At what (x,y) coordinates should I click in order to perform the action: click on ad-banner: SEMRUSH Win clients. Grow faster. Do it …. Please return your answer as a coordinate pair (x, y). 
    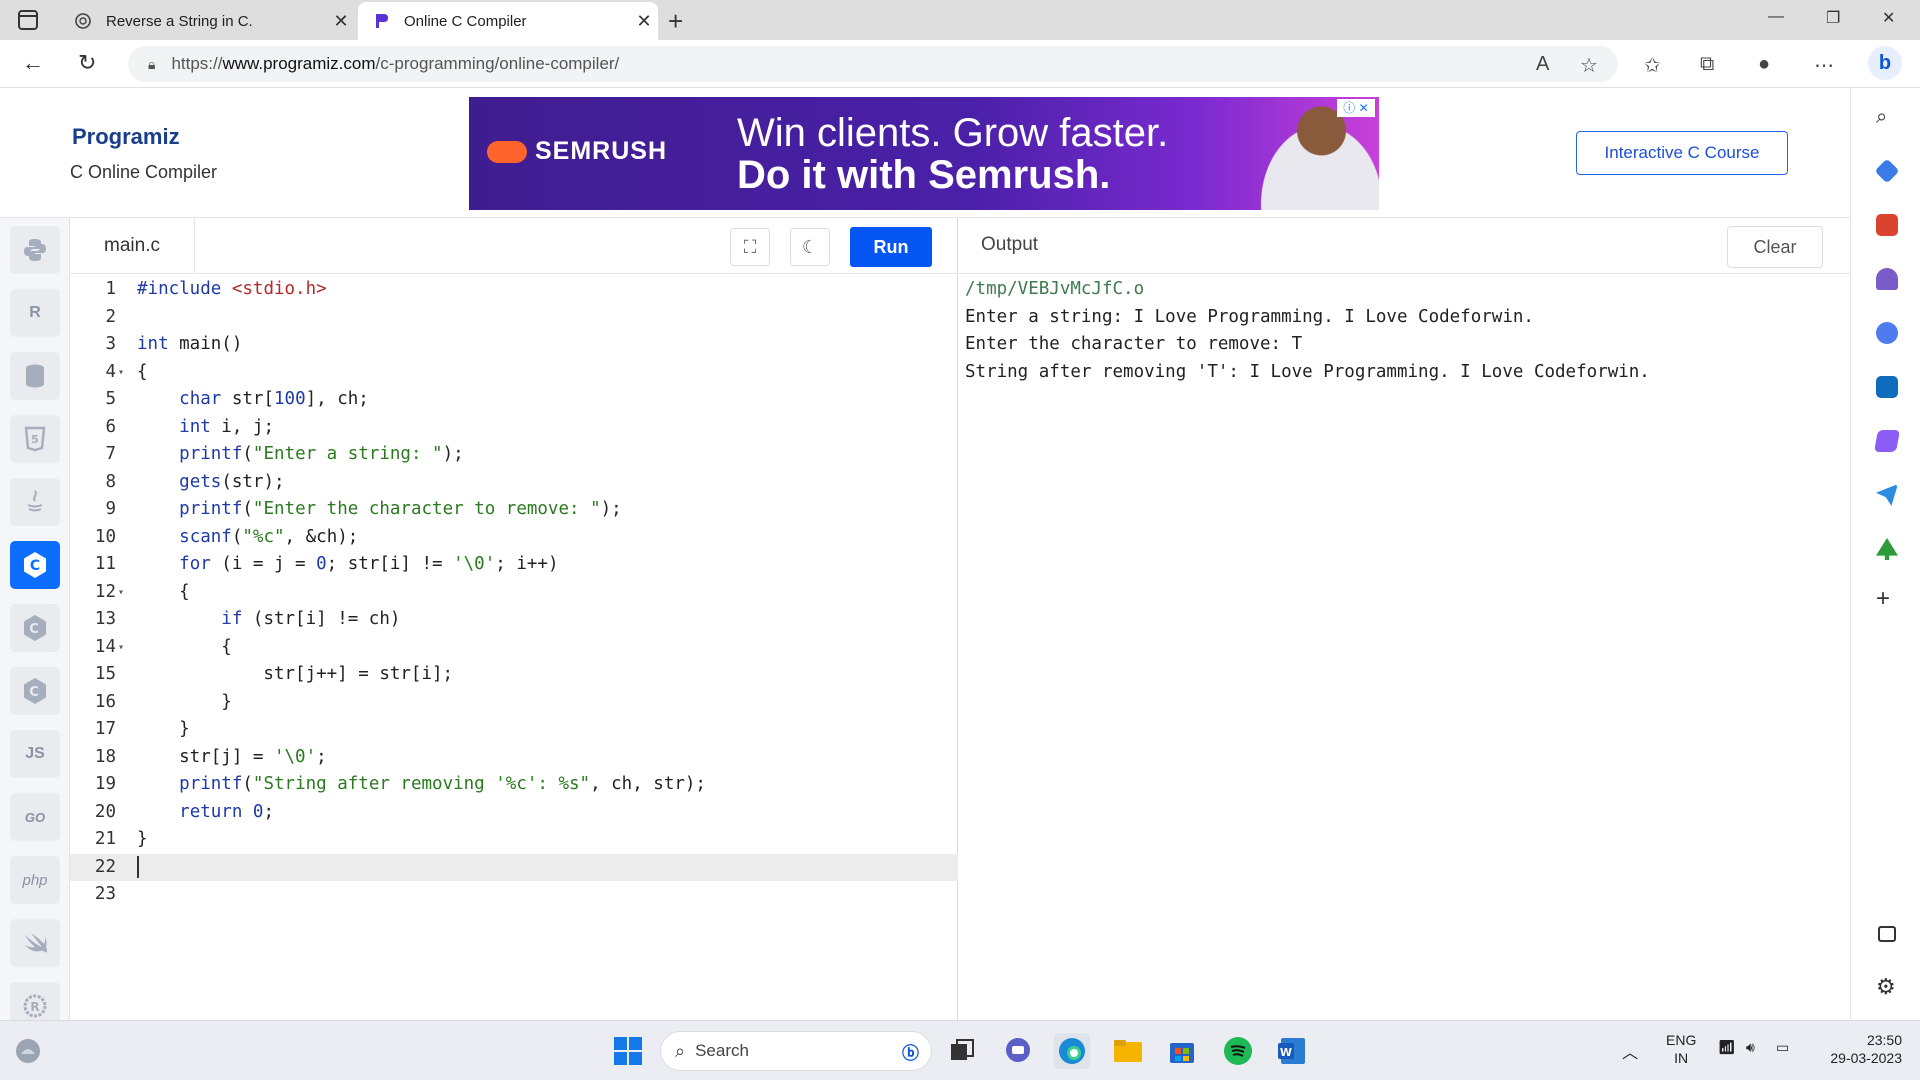
    Looking at the image, I should click on (924, 153).